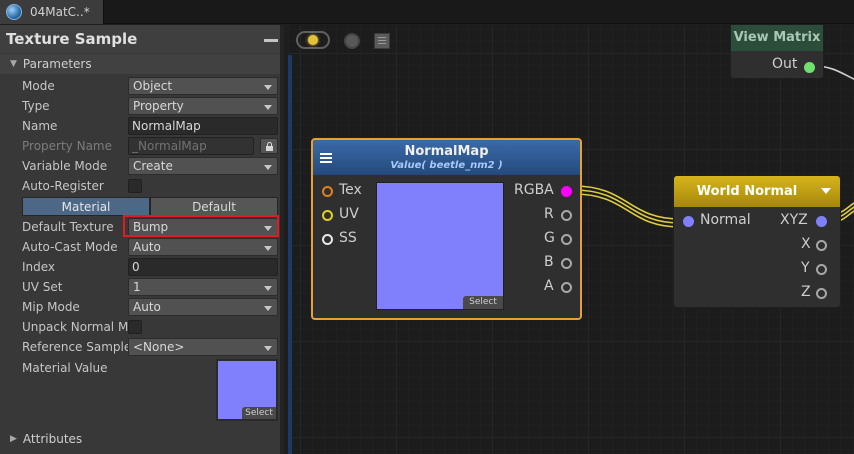 The image size is (854, 454). What do you see at coordinates (135, 327) in the screenshot?
I see `unpack-normal-map-checkbox` at bounding box center [135, 327].